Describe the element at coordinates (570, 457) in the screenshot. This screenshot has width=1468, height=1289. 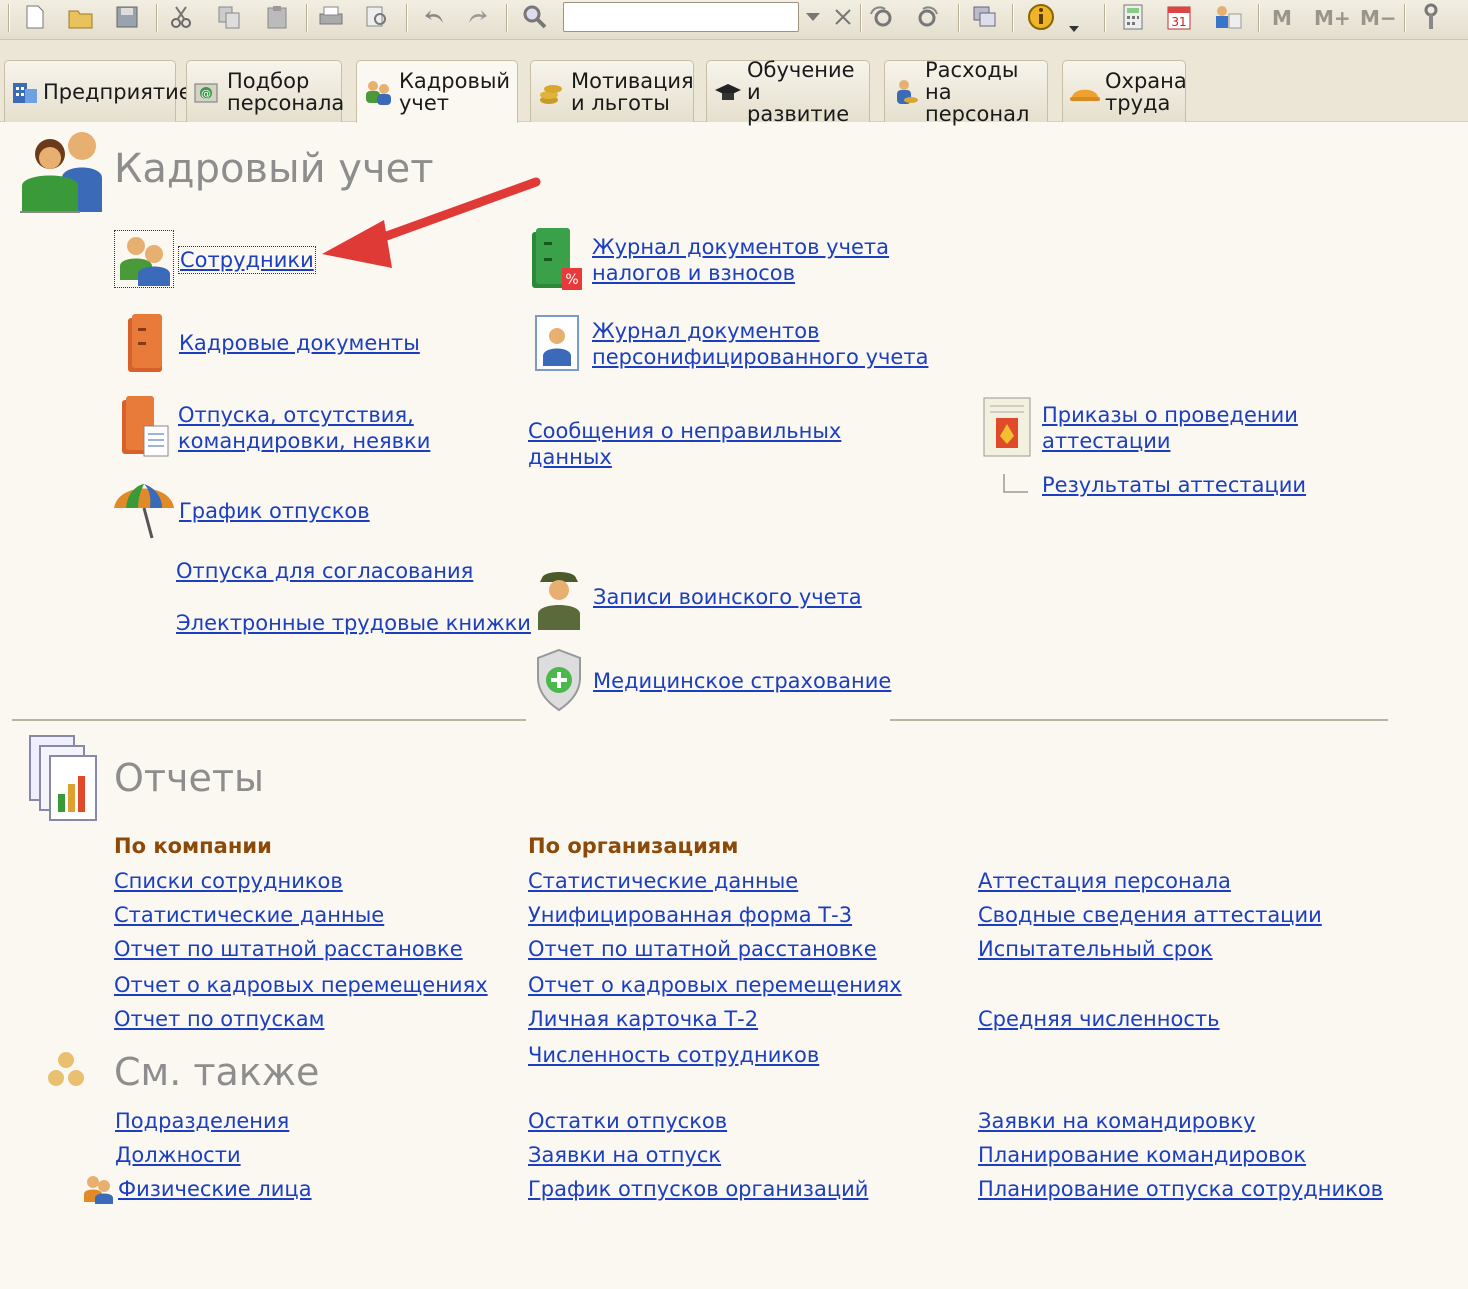
I see `wrong-data-link-line2: данных` at that location.